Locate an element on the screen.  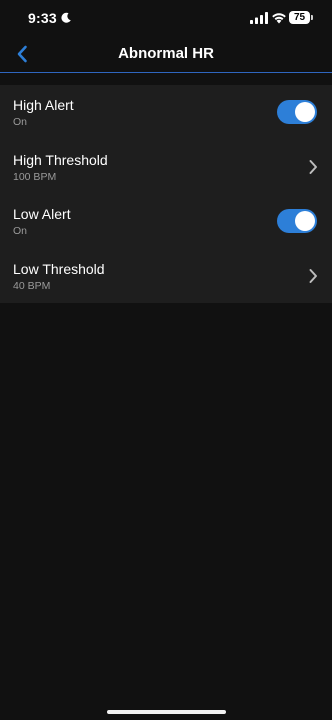
wifi-icon is located at coordinates (279, 18).